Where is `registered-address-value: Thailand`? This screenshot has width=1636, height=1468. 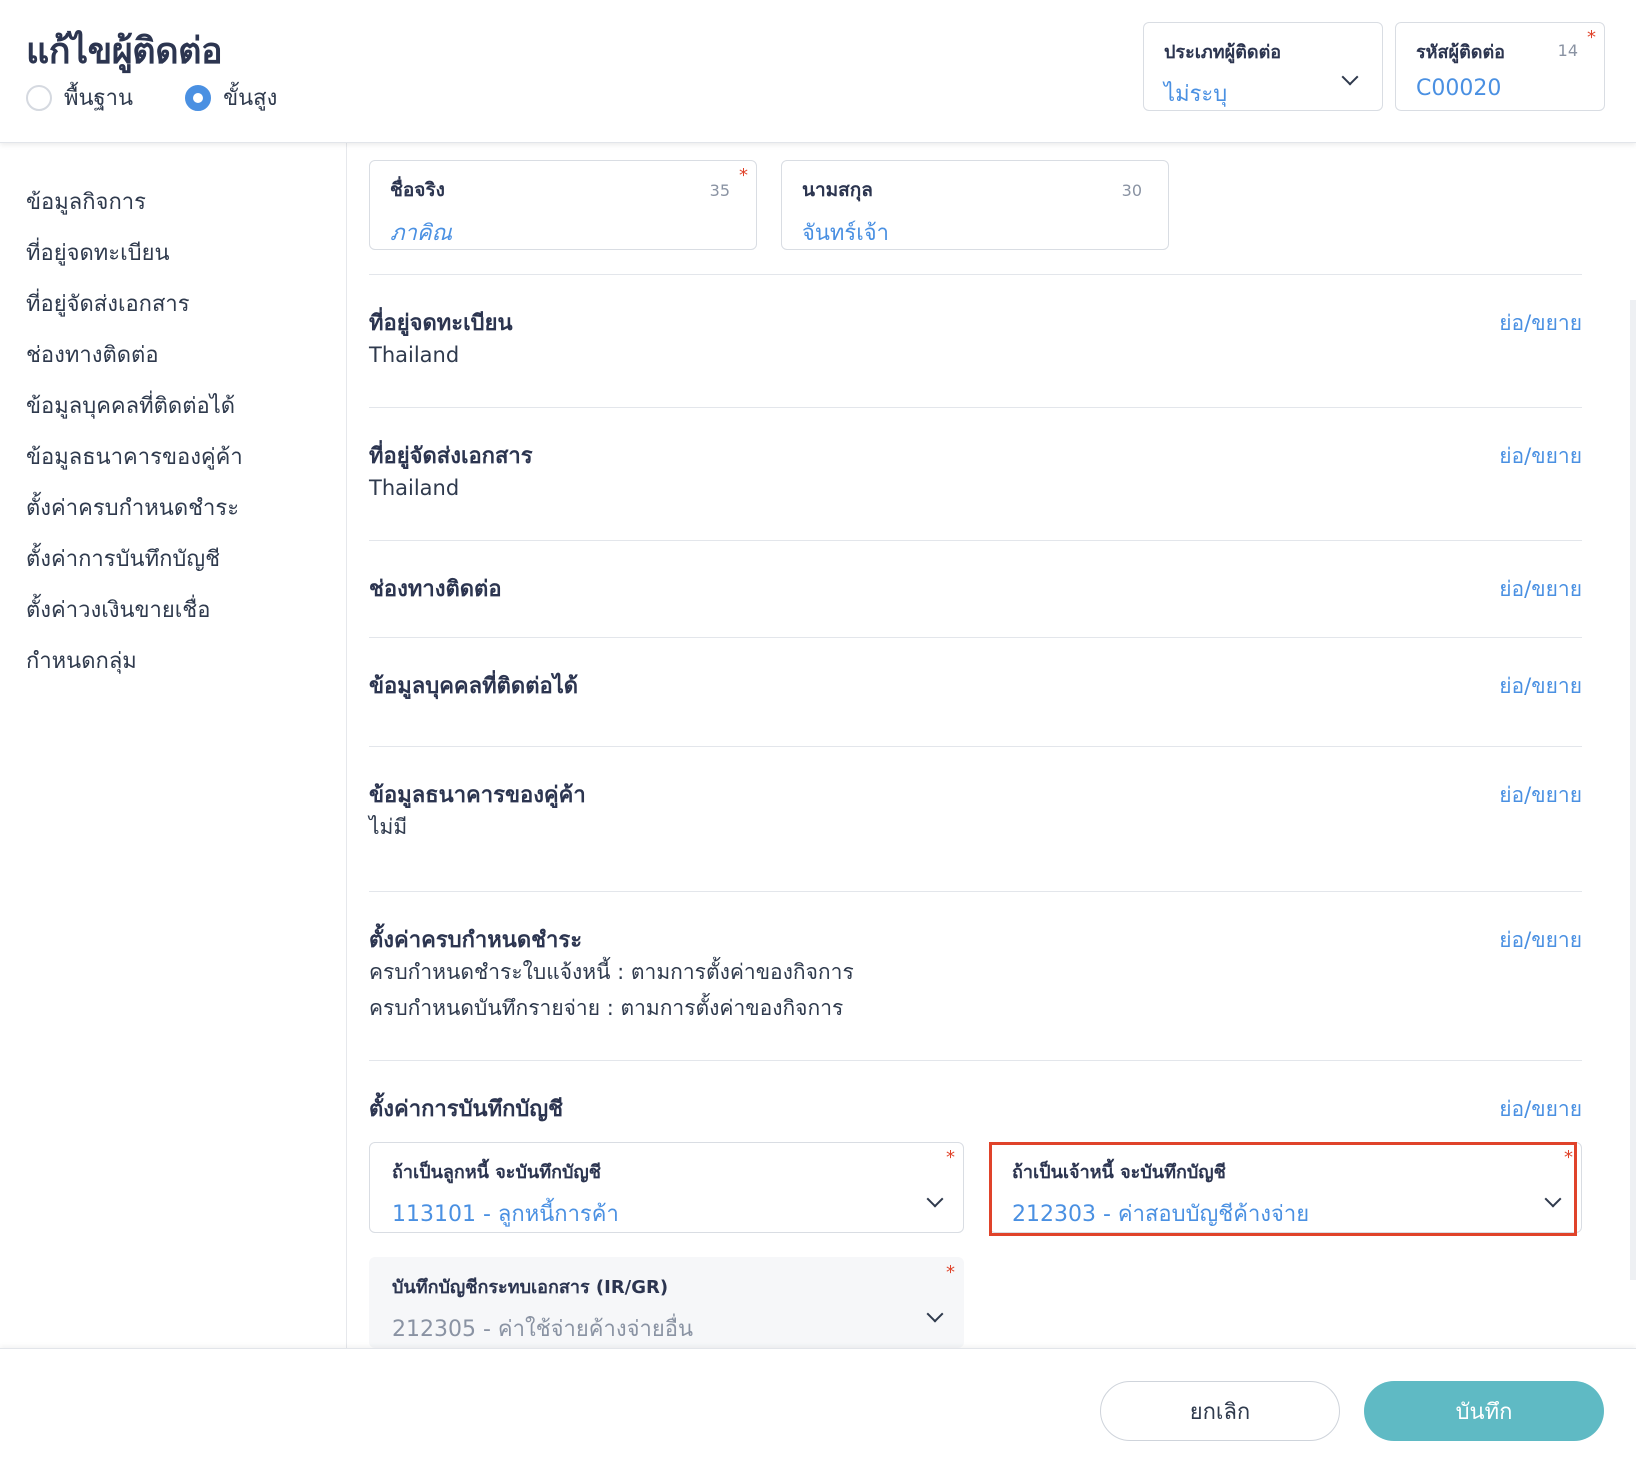
registered-address-value: Thailand is located at coordinates (414, 355).